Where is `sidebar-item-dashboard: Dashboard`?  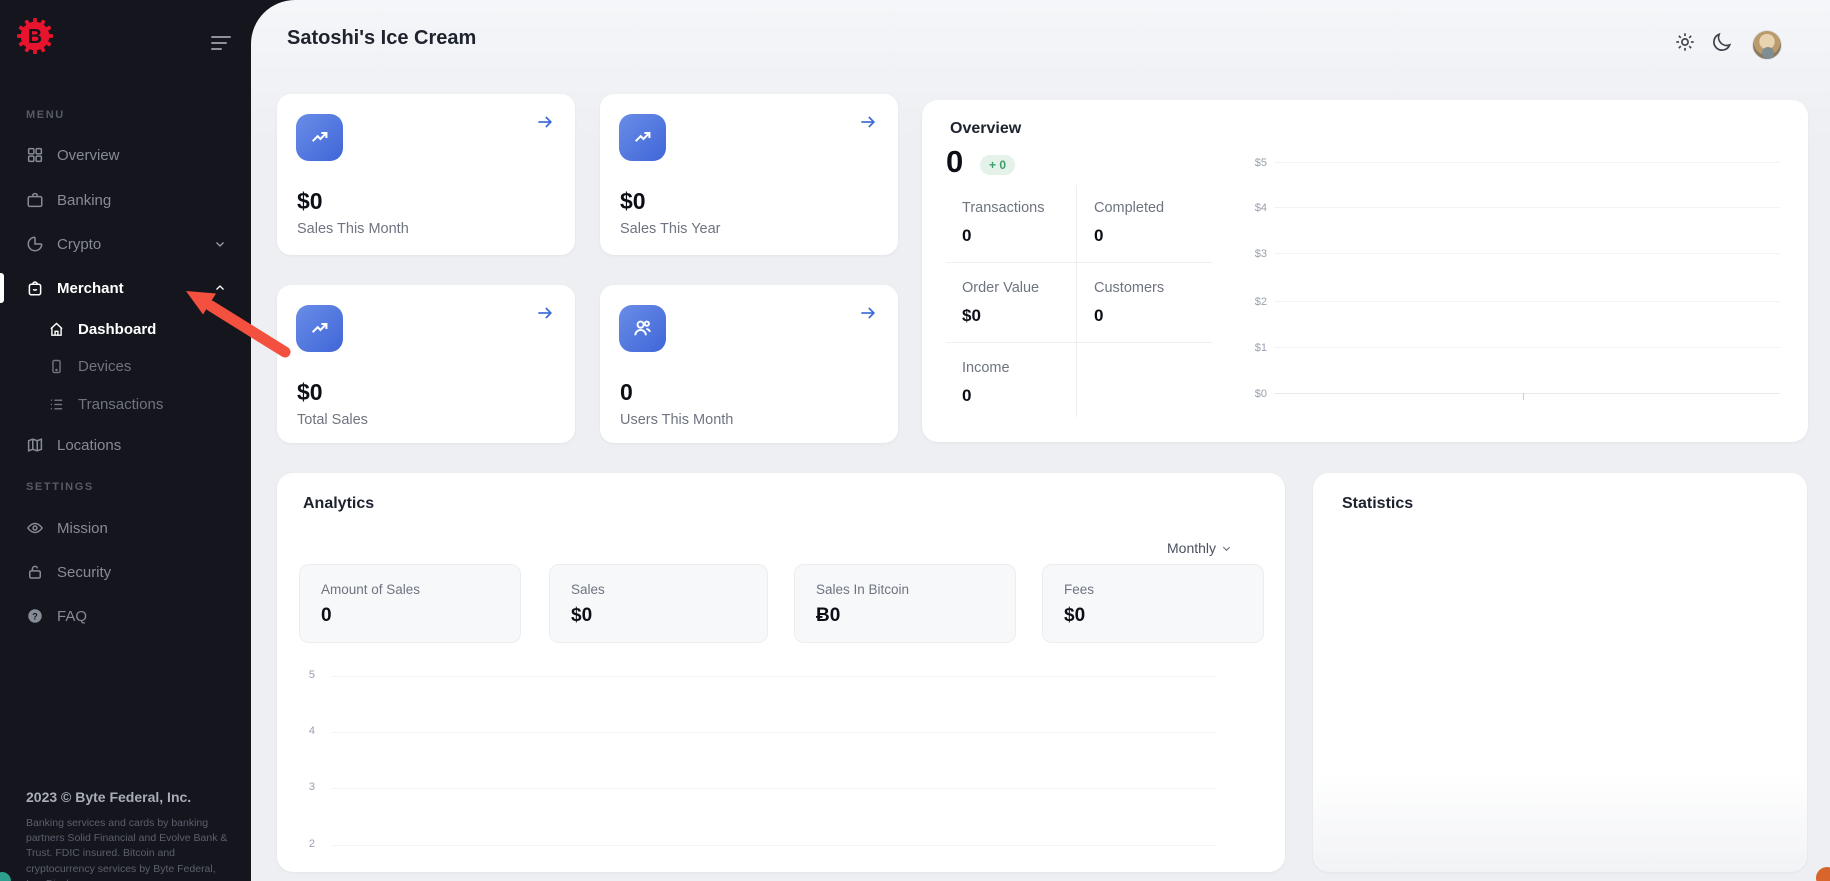
sidebar-item-dashboard: Dashboard is located at coordinates (102, 329).